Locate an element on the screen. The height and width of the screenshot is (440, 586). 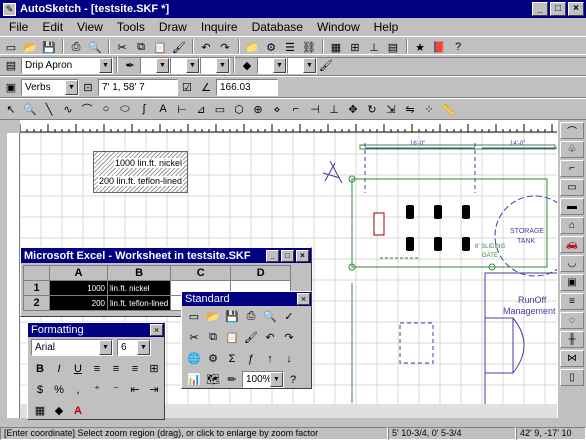
brush-icon: 🖌 is located at coordinates (326, 65).